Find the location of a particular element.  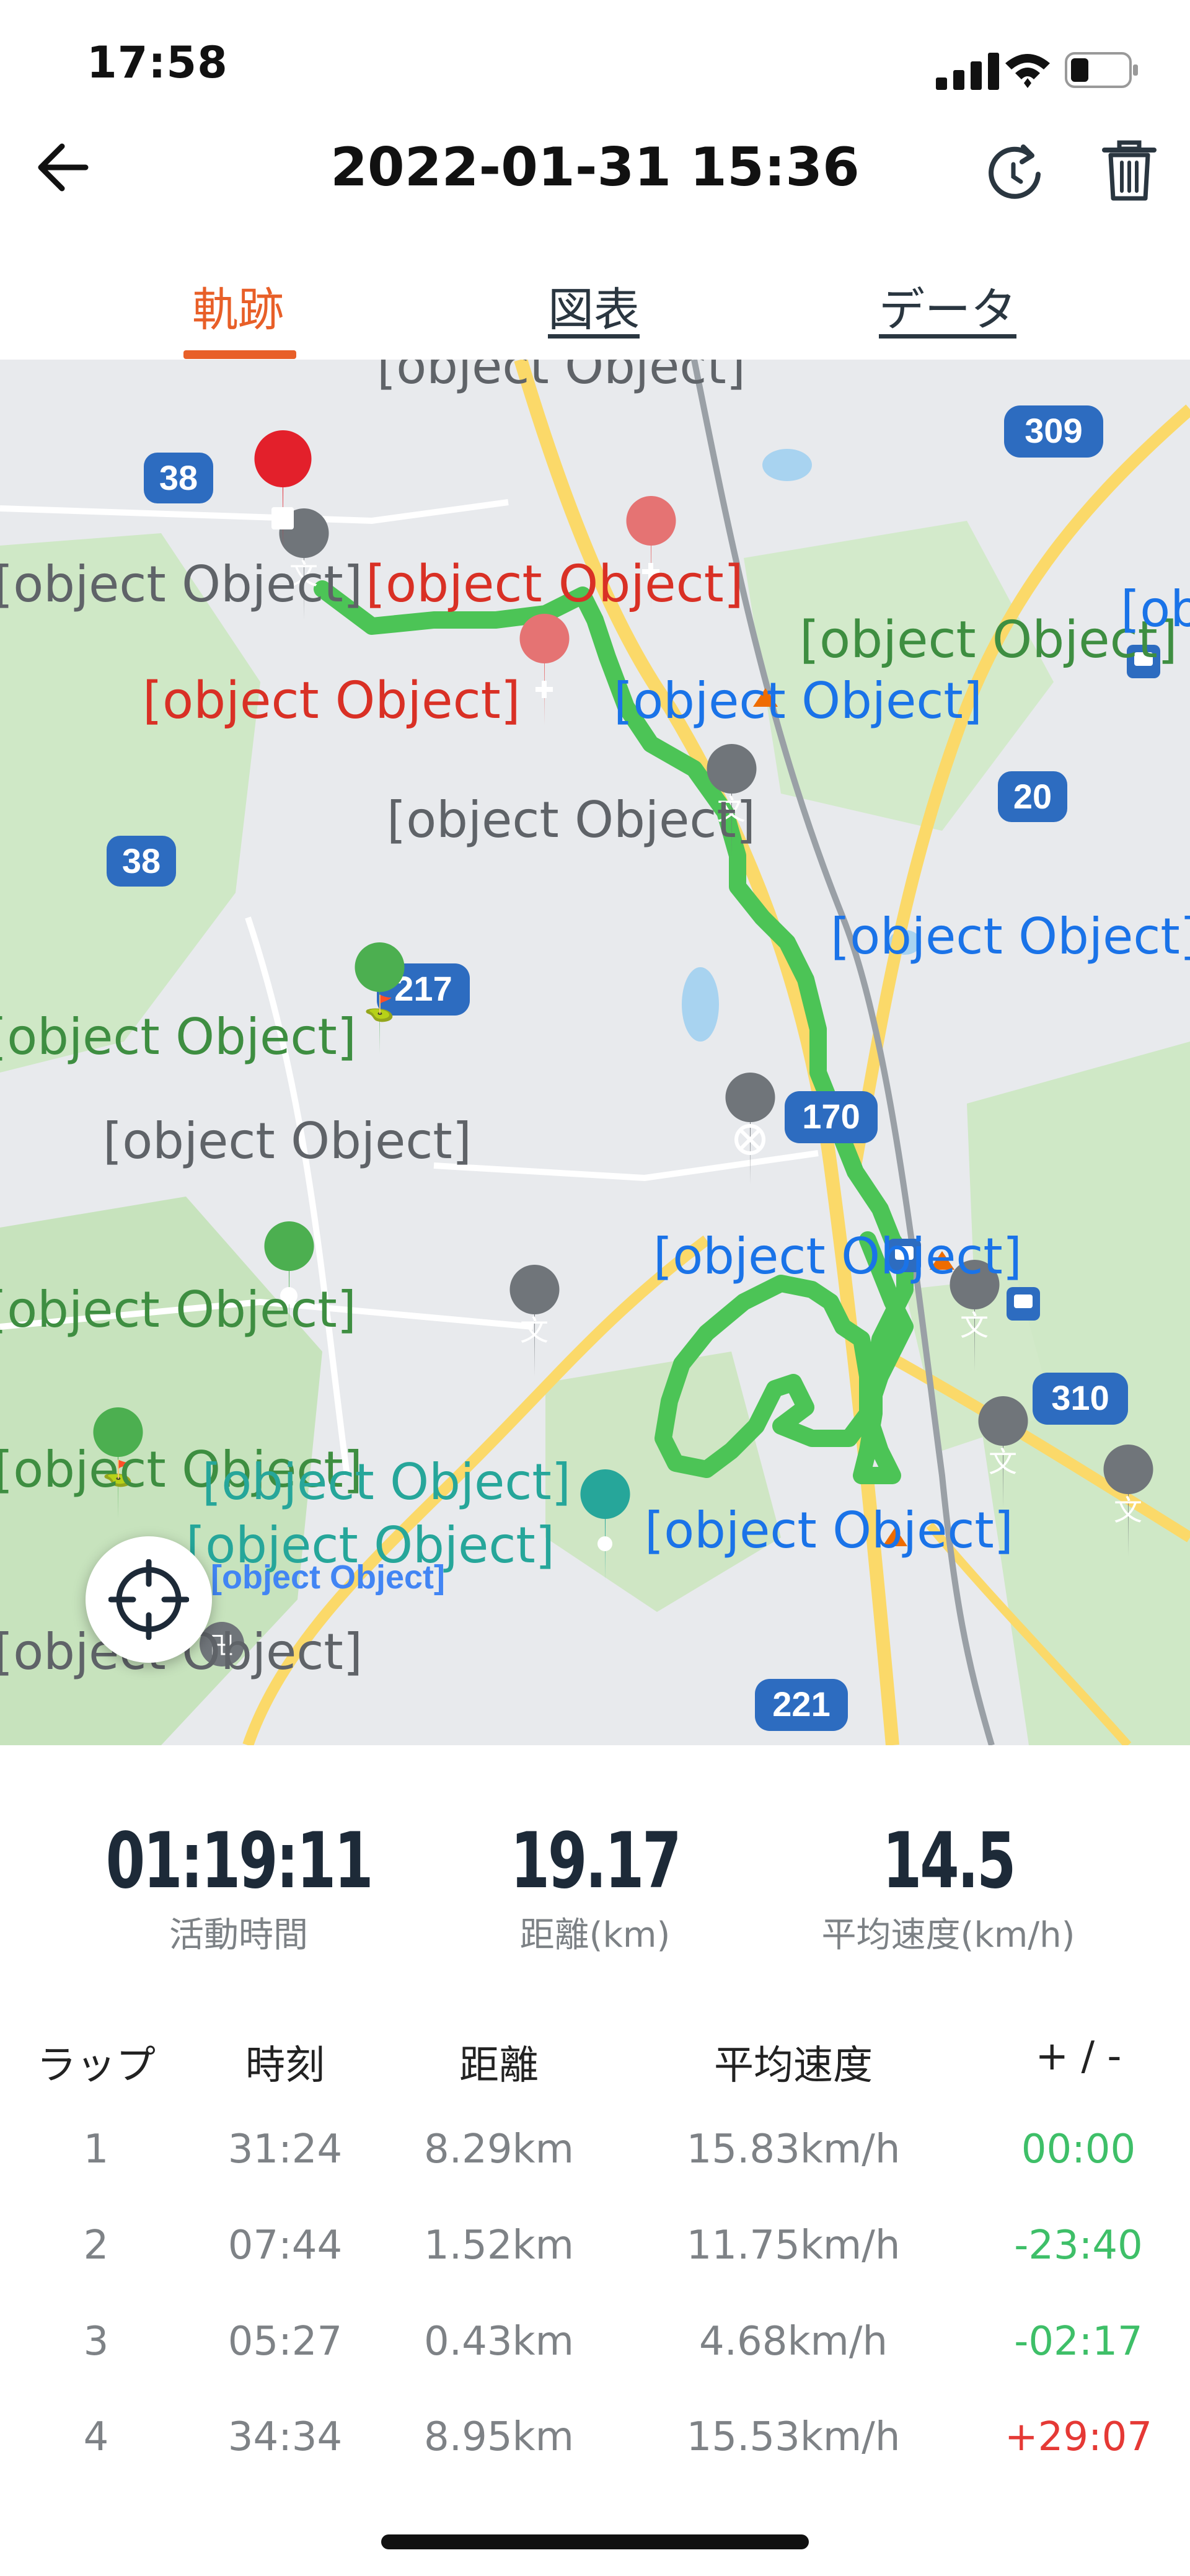

lap-number: 1 is located at coordinates (96, 2149).